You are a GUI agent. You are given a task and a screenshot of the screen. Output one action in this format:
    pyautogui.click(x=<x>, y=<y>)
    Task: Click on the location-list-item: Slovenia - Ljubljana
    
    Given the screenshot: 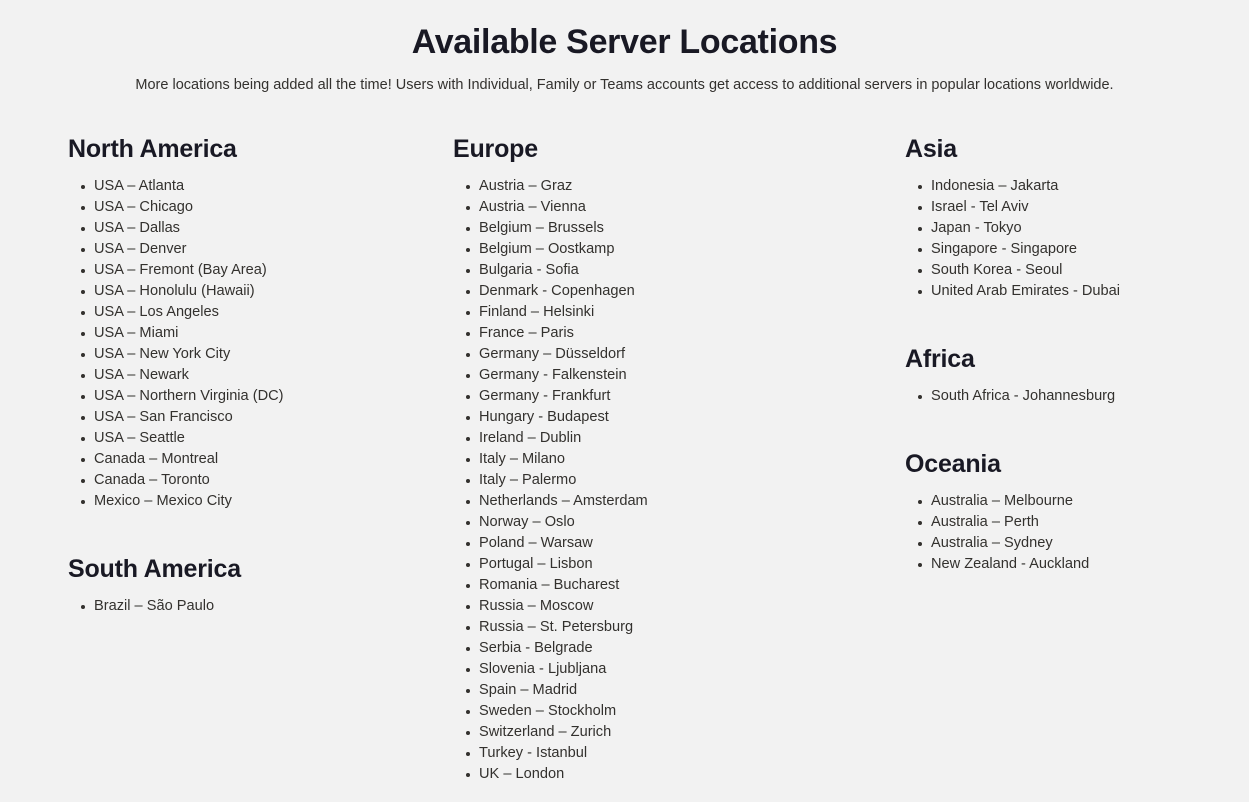 What is the action you would take?
    pyautogui.click(x=529, y=669)
    